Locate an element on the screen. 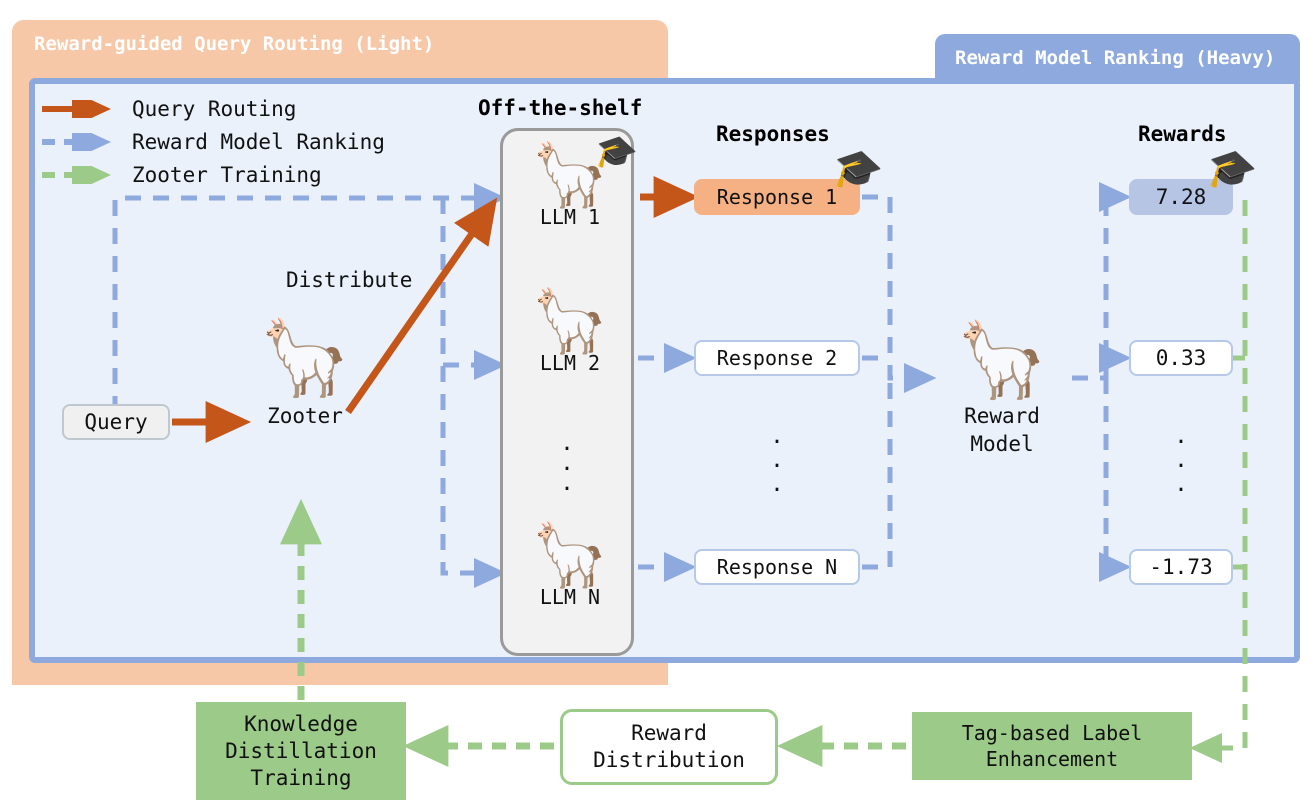  tag-based-label-enhancement-label: Tag-based Label Enhancement is located at coordinates (1052, 746).